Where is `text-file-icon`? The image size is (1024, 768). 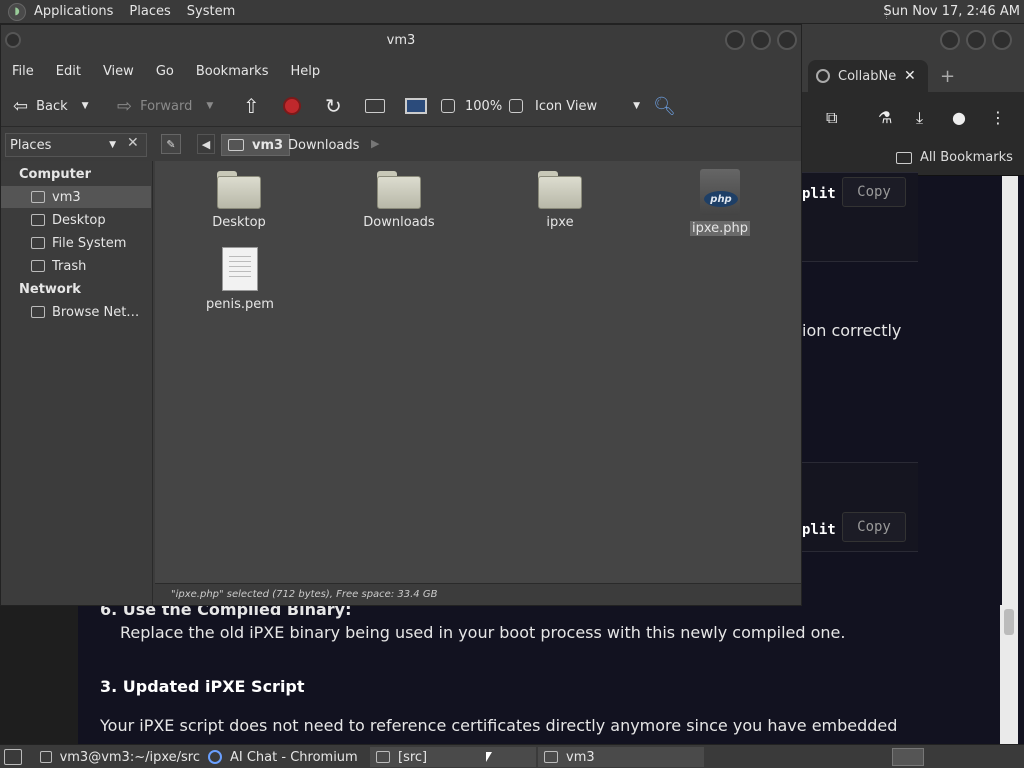
text-file-icon is located at coordinates (240, 269).